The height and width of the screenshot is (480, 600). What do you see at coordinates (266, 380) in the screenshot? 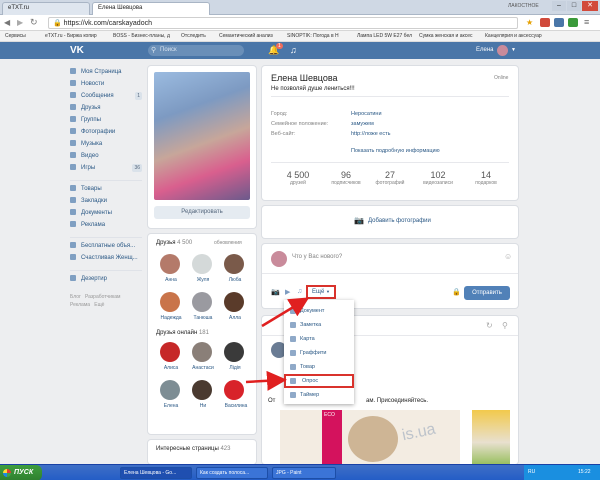
I see `arrow-to-poll` at bounding box center [266, 380].